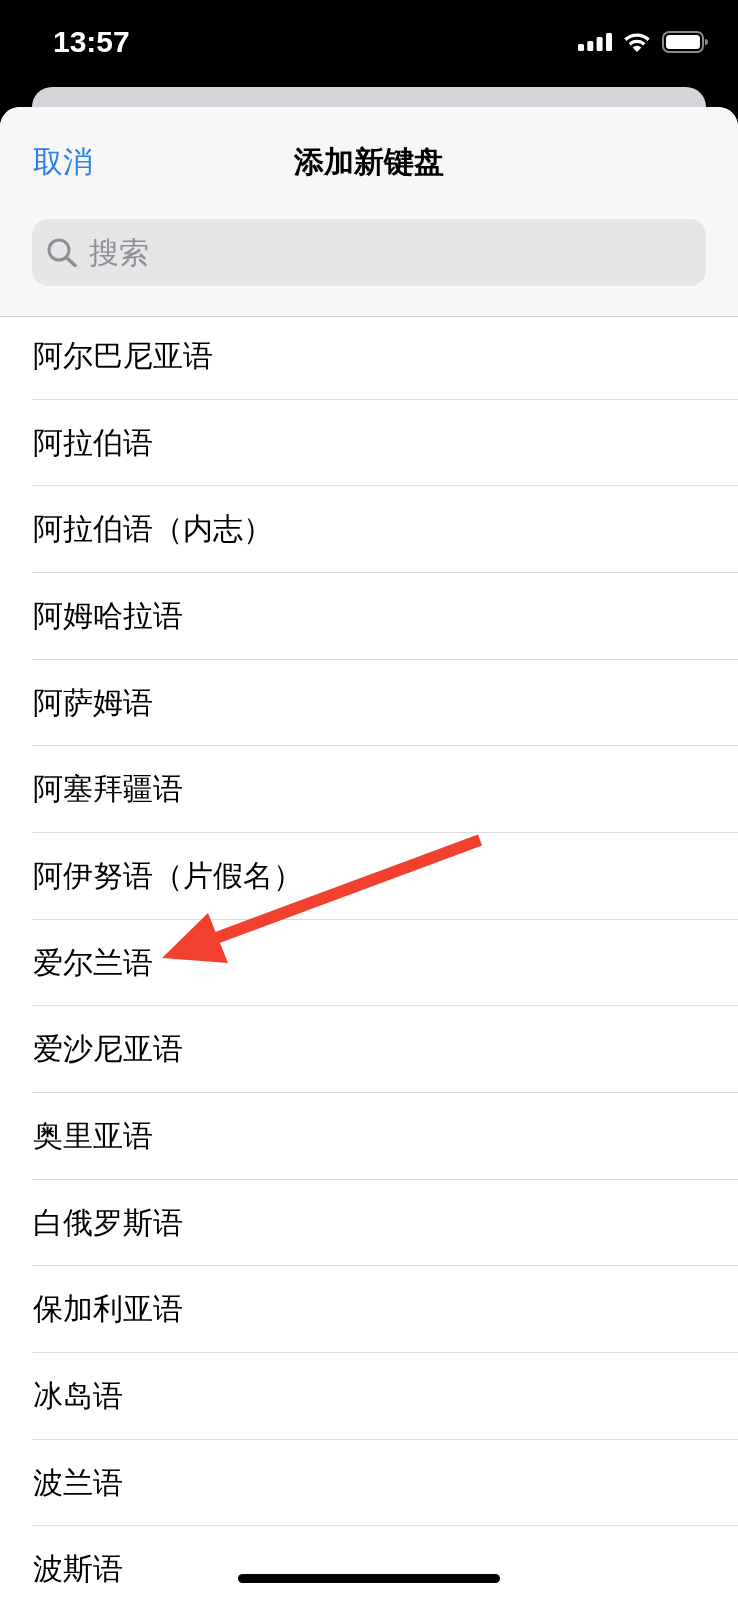  I want to click on language-item: 阿拉伯语（内志）, so click(385, 529).